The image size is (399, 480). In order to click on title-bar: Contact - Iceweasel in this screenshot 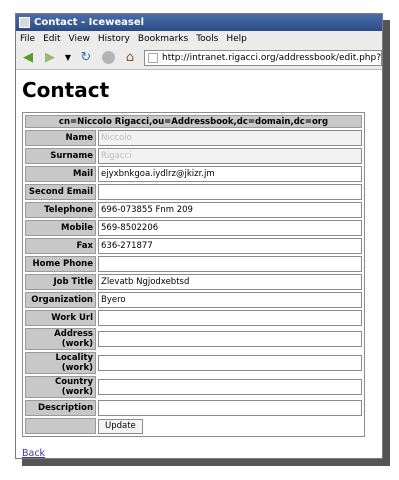, I will do `click(199, 22)`.